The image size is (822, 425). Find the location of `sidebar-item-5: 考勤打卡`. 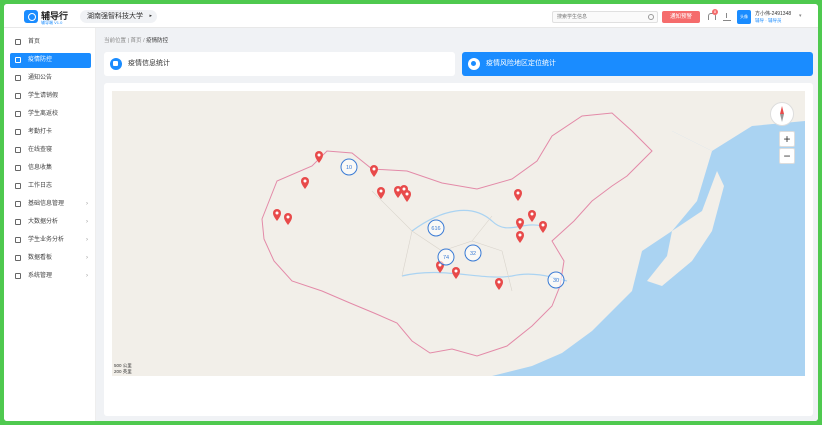

sidebar-item-5: 考勤打卡 is located at coordinates (50, 132).